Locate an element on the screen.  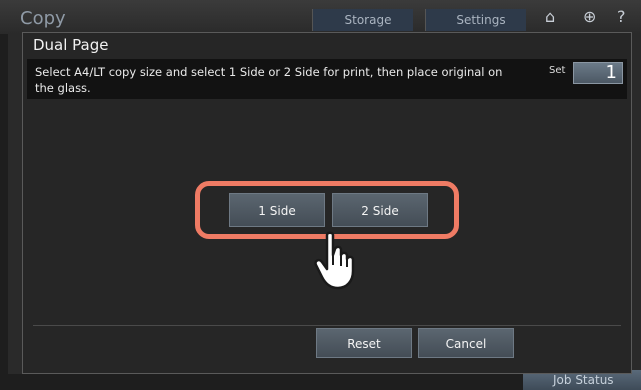
set-label: Set is located at coordinates (557, 70).